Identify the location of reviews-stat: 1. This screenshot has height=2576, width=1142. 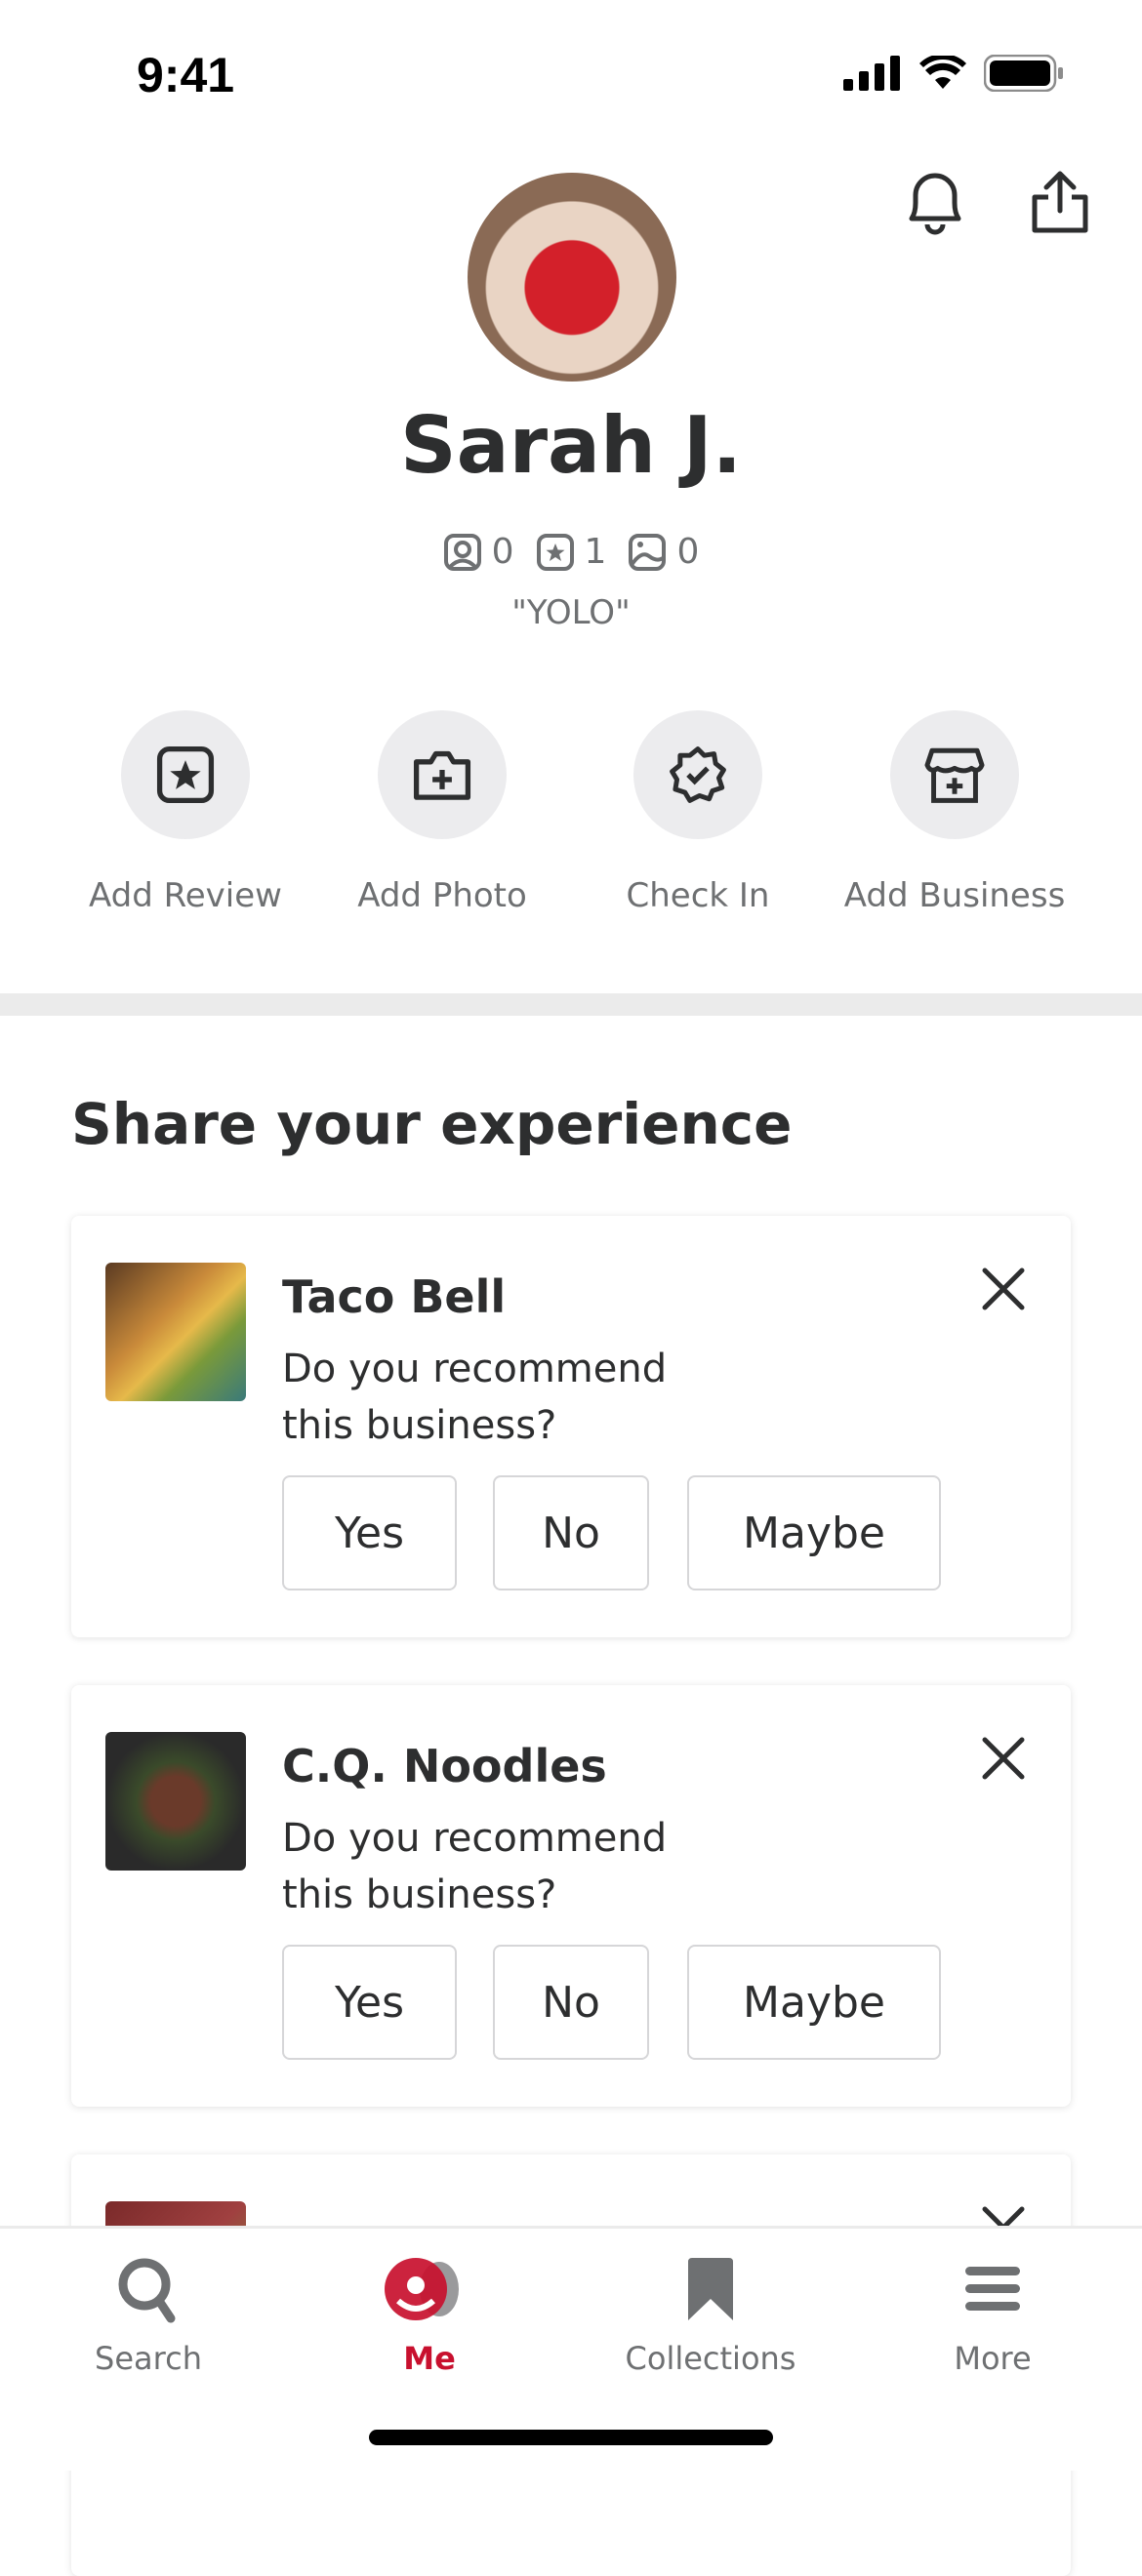
(571, 552).